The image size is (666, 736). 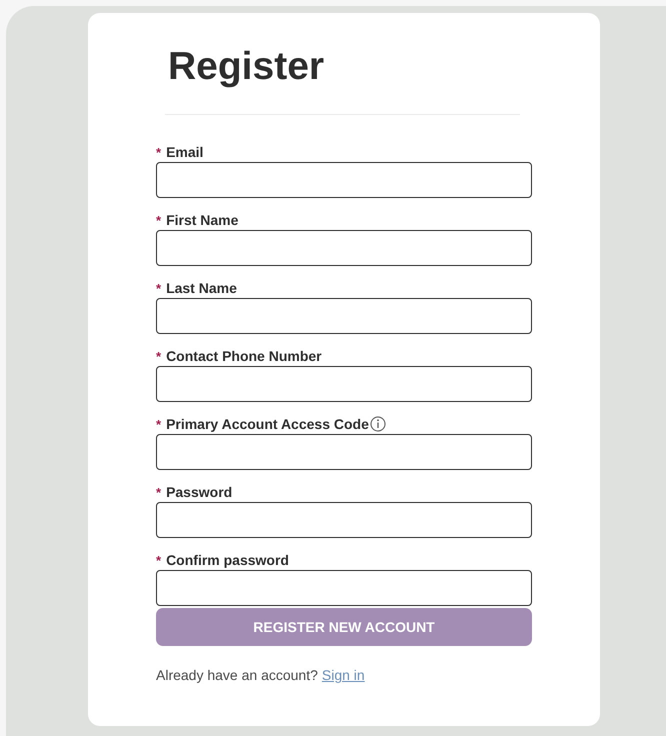 I want to click on field-label: Confirm password, so click(x=227, y=560).